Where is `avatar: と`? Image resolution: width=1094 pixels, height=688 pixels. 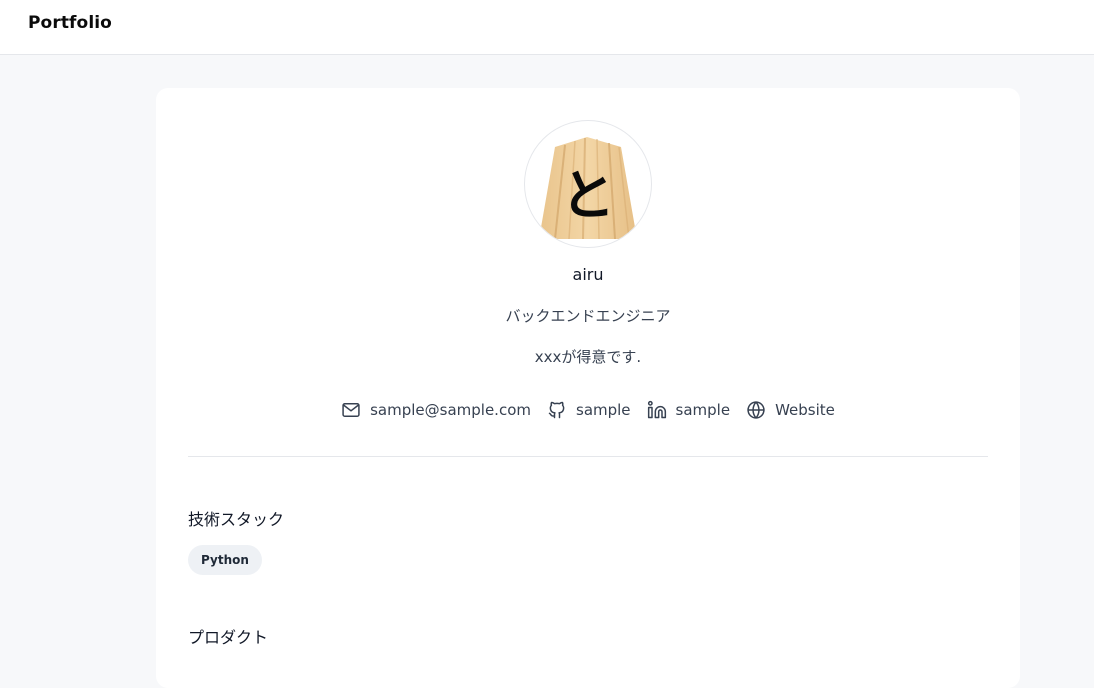 avatar: と is located at coordinates (588, 184).